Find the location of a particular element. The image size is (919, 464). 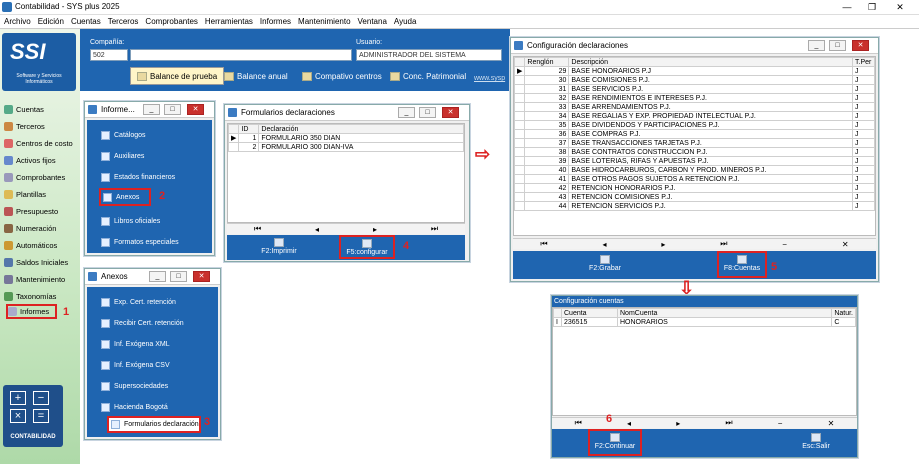

menu-comprobantes: Comprobantes is located at coordinates (171, 21).